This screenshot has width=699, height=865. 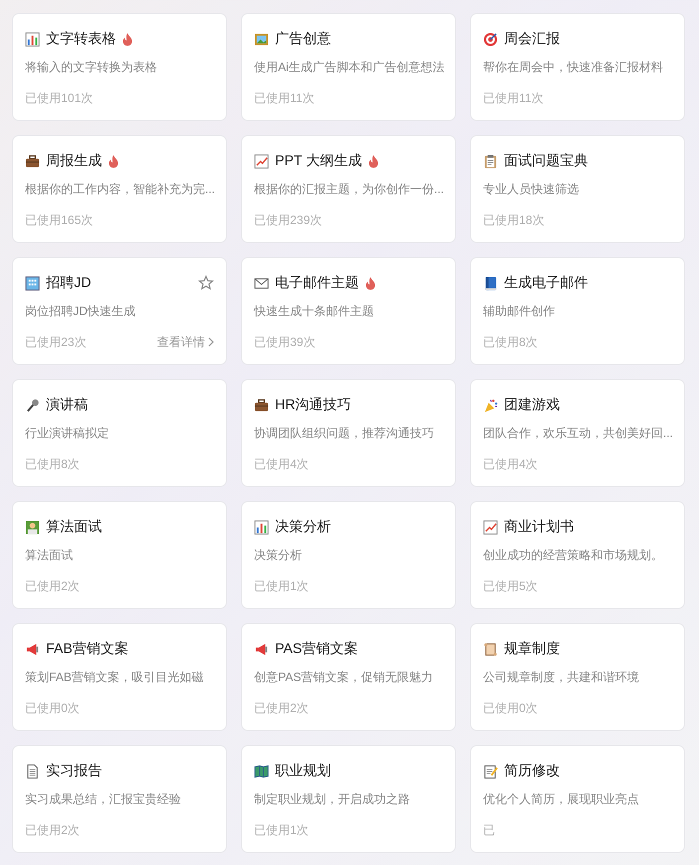 What do you see at coordinates (69, 283) in the screenshot?
I see `card-title: 招聘JD` at bounding box center [69, 283].